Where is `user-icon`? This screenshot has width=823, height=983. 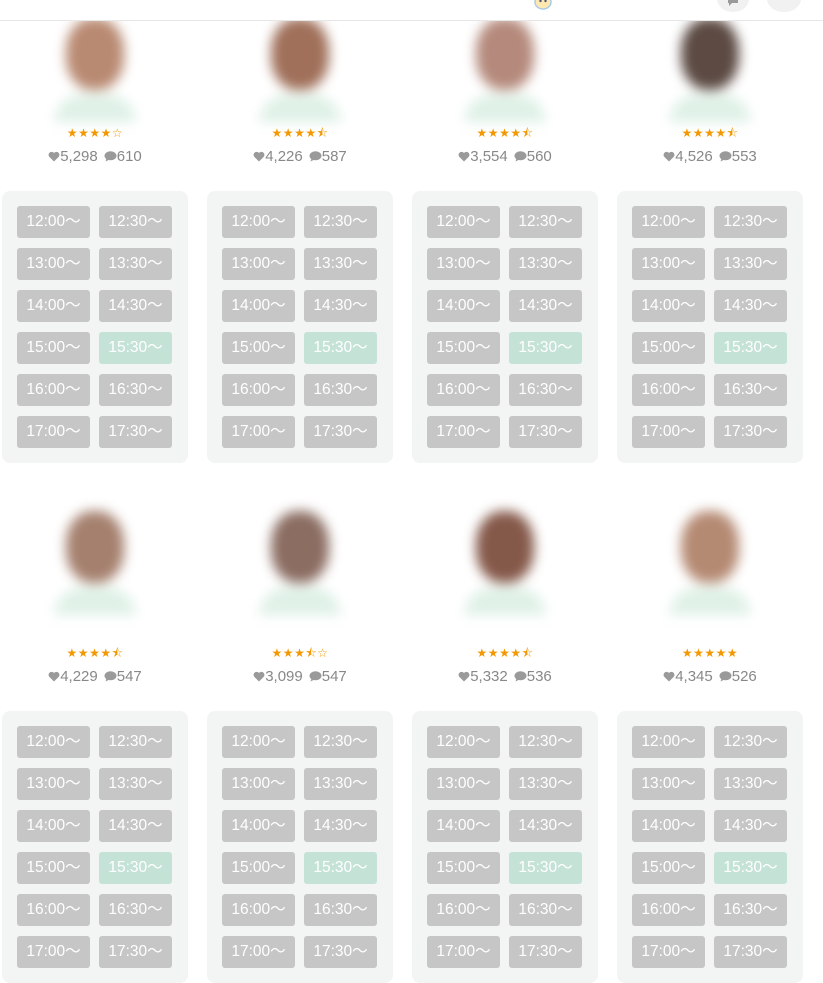
user-icon is located at coordinates (784, 6).